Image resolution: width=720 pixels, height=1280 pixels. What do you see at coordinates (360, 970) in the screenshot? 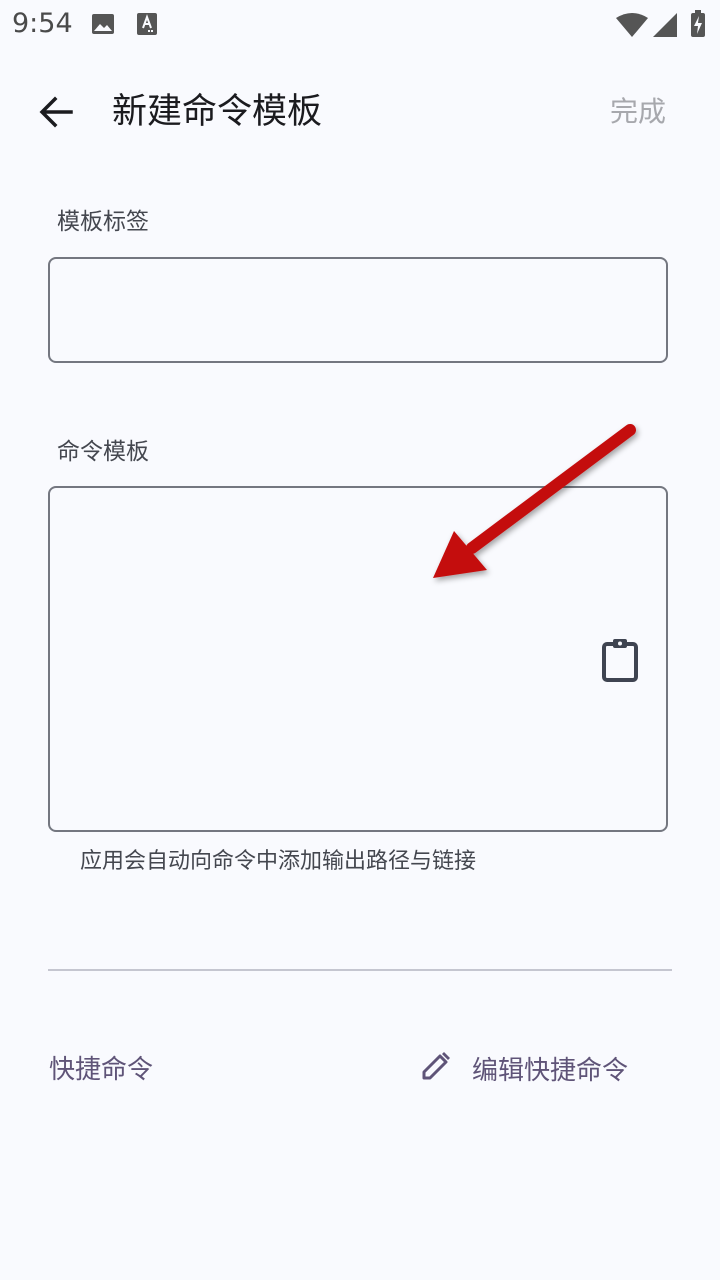
I see `divider` at bounding box center [360, 970].